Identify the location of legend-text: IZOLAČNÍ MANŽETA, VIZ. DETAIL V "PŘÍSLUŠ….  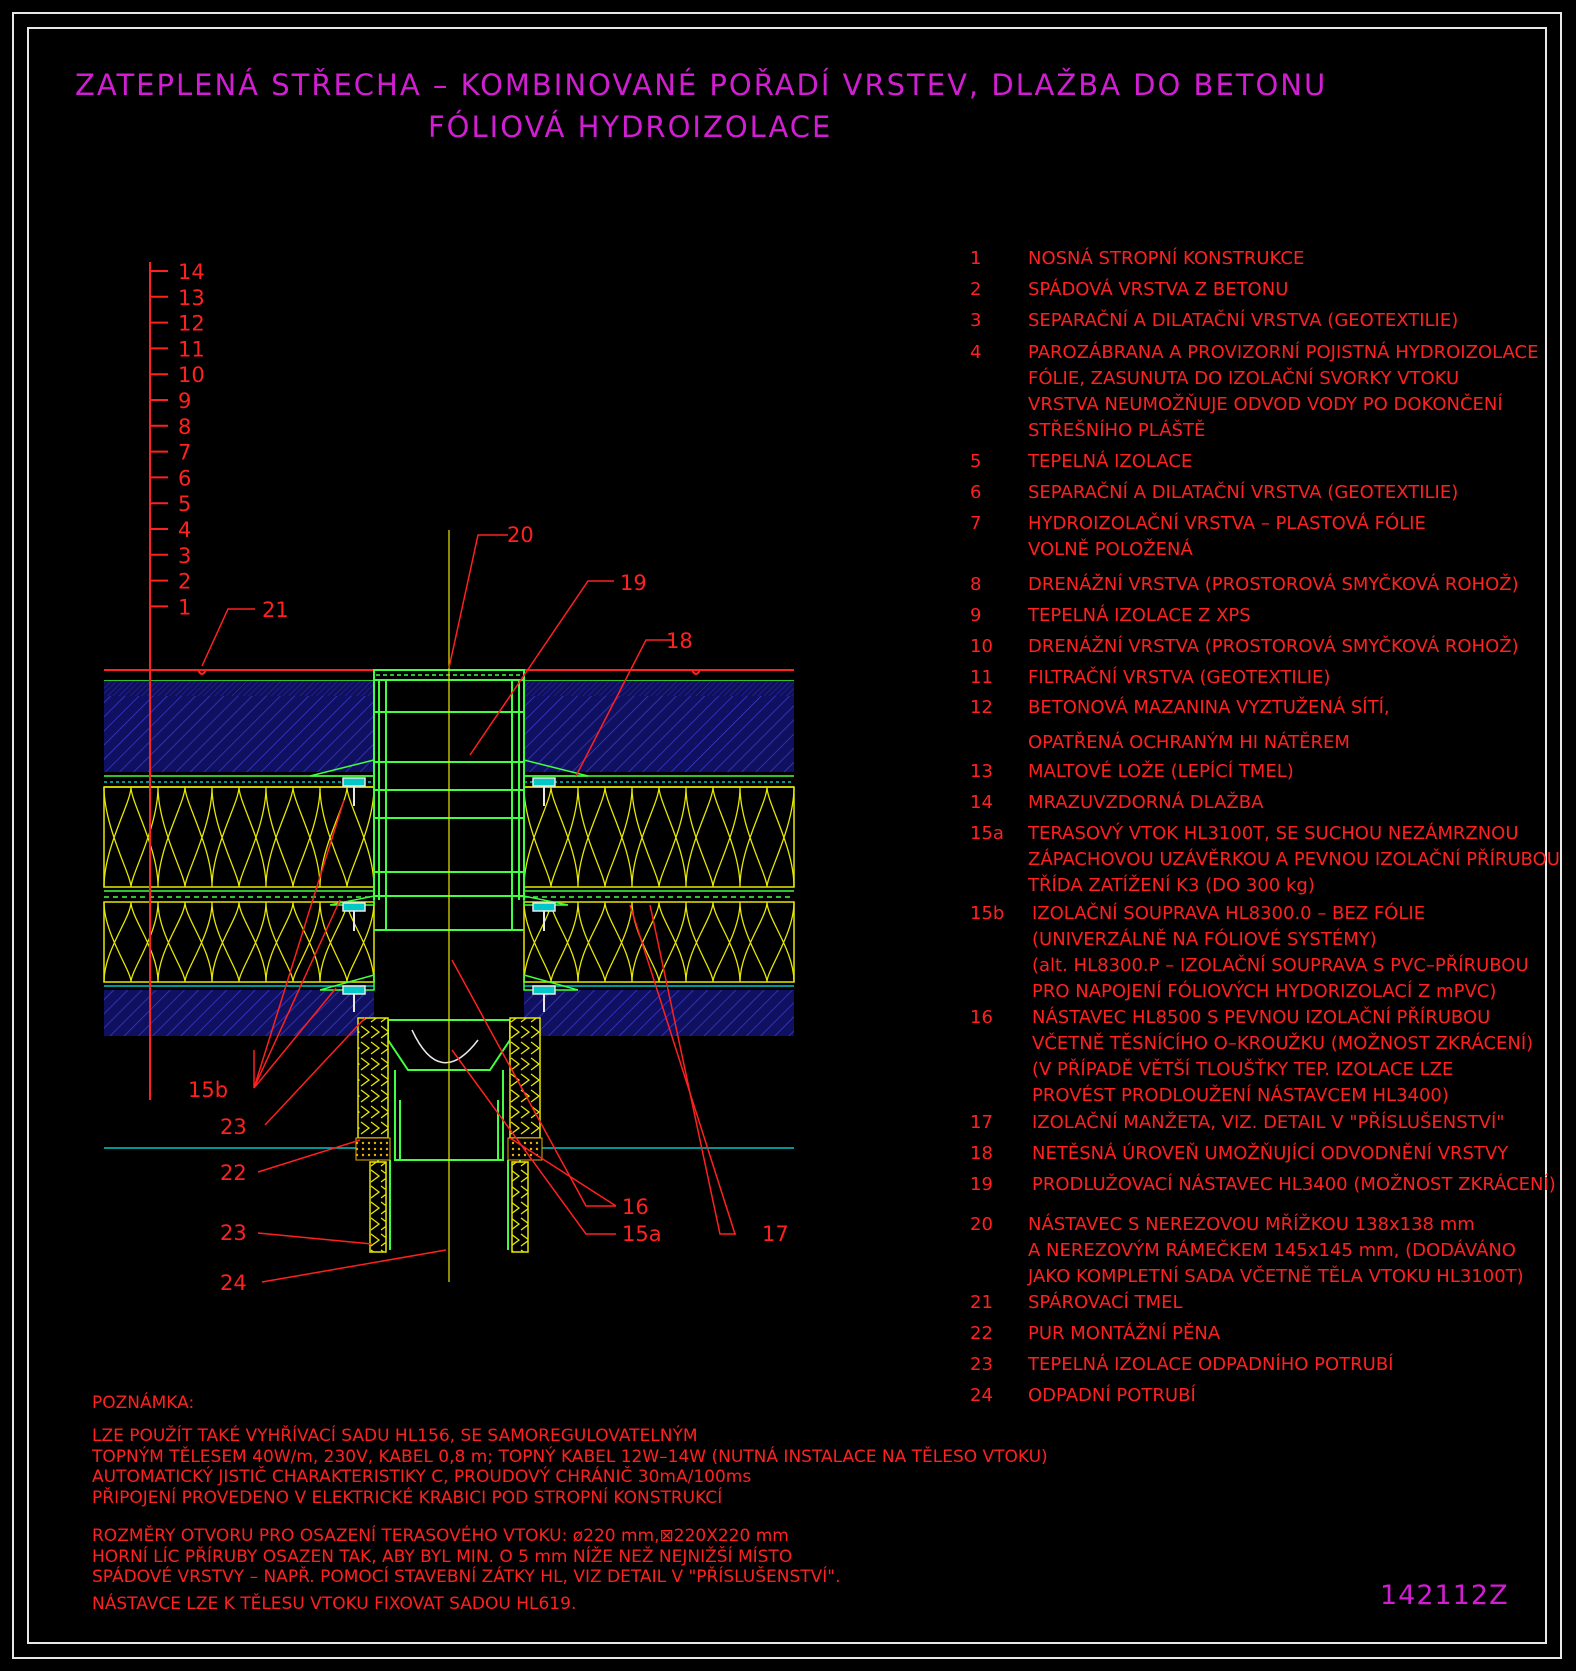
(1268, 1122).